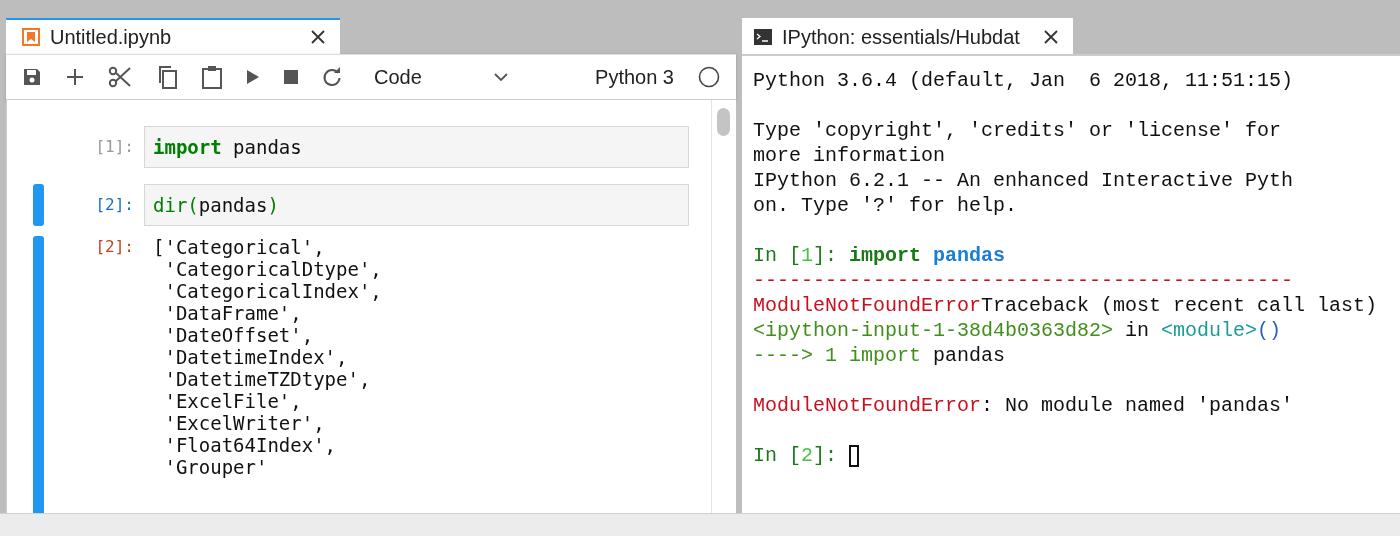 The image size is (1400, 536). Describe the element at coordinates (31, 37) in the screenshot. I see `notebook-icon` at that location.